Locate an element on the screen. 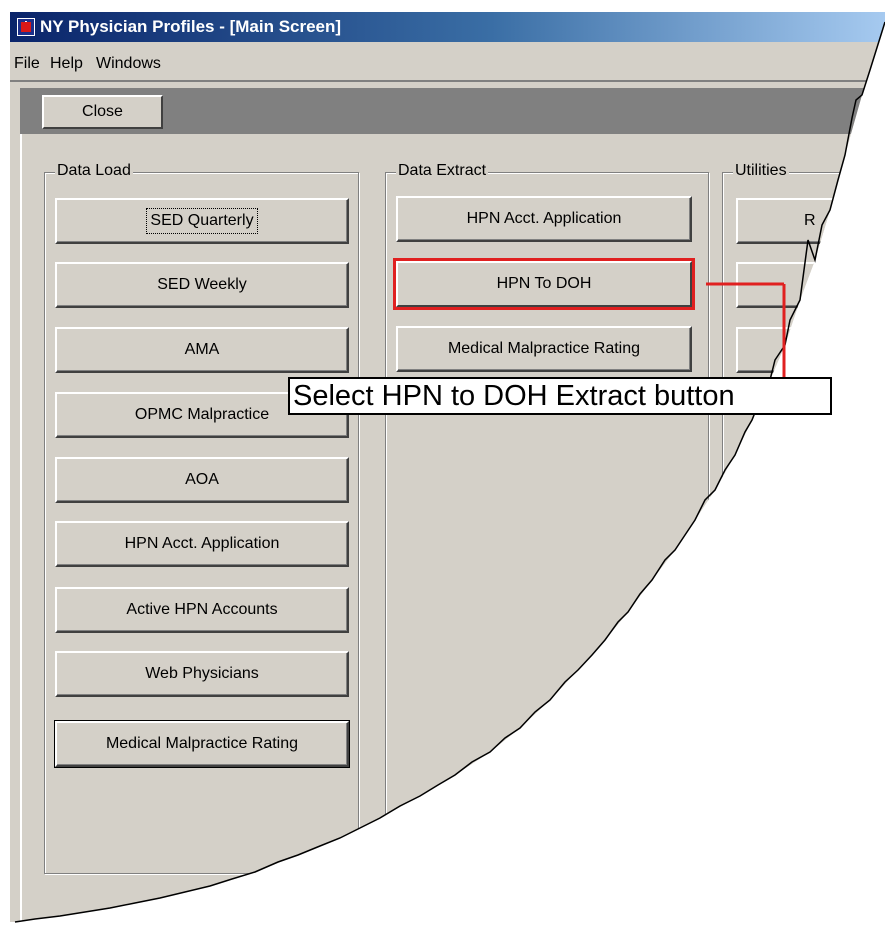 This screenshot has width=885, height=926. annotation-callout: Select HPN to DOH Extract button is located at coordinates (560, 396).